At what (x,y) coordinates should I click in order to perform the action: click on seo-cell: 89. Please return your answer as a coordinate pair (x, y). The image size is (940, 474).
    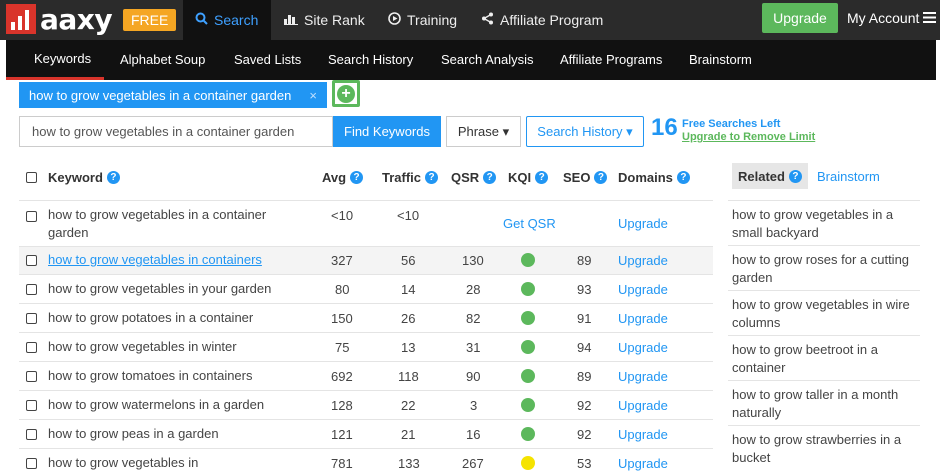
    Looking at the image, I should click on (584, 376).